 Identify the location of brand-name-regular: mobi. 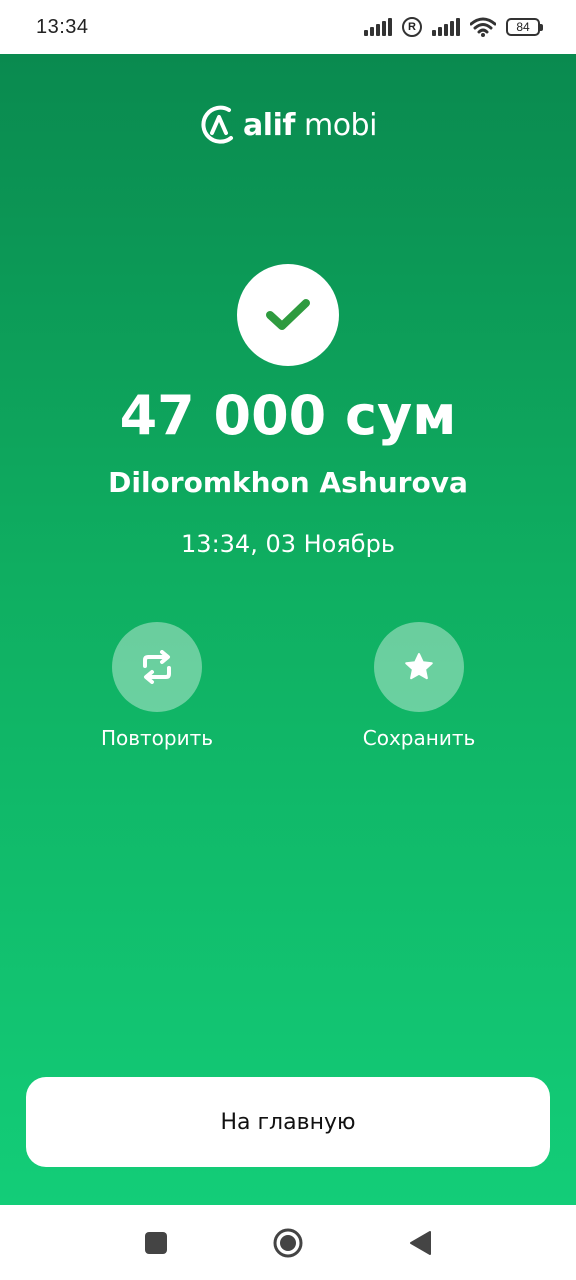
(340, 125).